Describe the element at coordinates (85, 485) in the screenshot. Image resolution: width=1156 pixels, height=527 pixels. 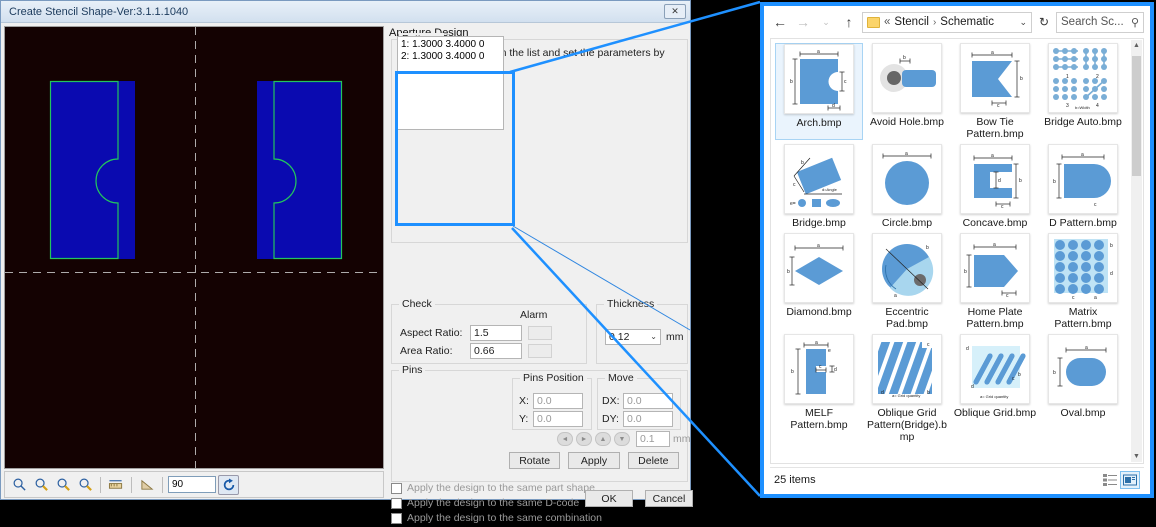
I see `zoom-fit-icon` at that location.